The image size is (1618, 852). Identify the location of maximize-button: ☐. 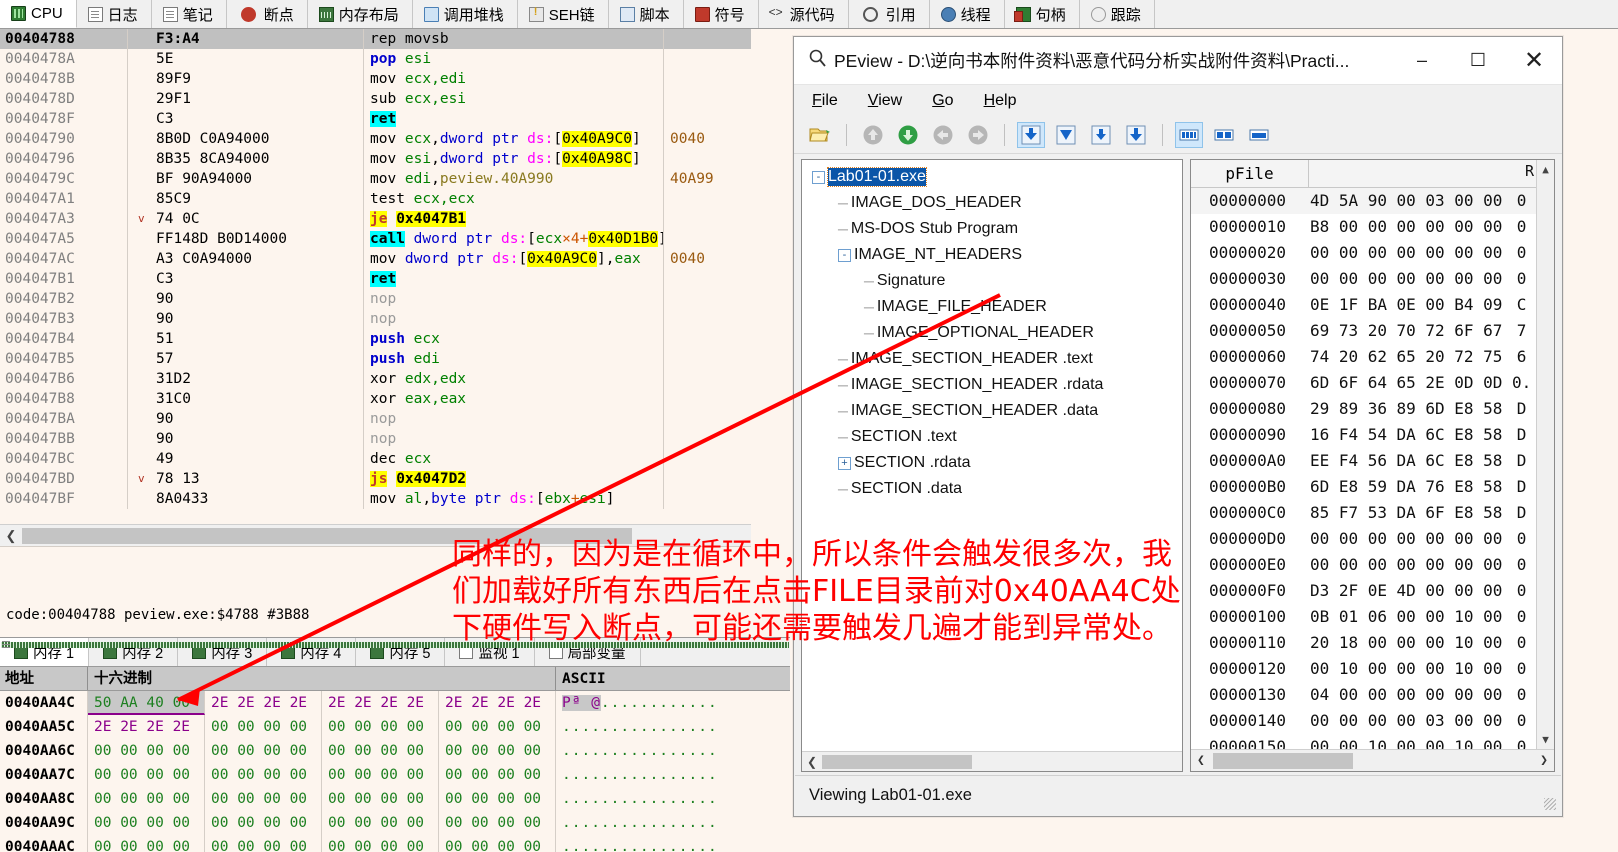
(1478, 60).